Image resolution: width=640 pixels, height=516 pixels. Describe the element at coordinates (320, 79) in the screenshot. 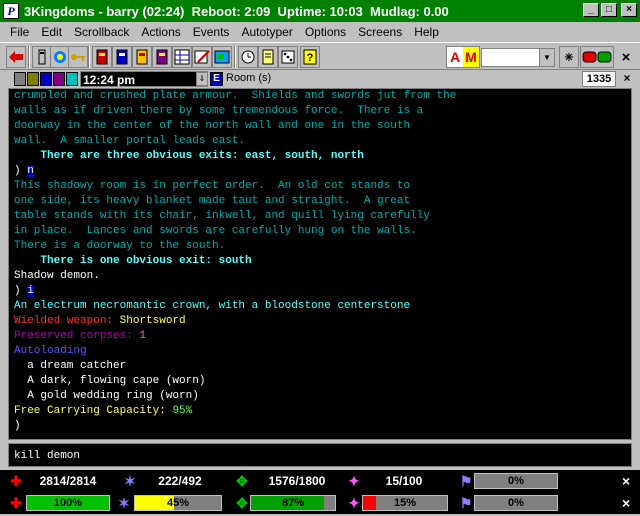

I see `status-row: 12:24 pm ⇓ E Room (s) 1335 ×` at that location.